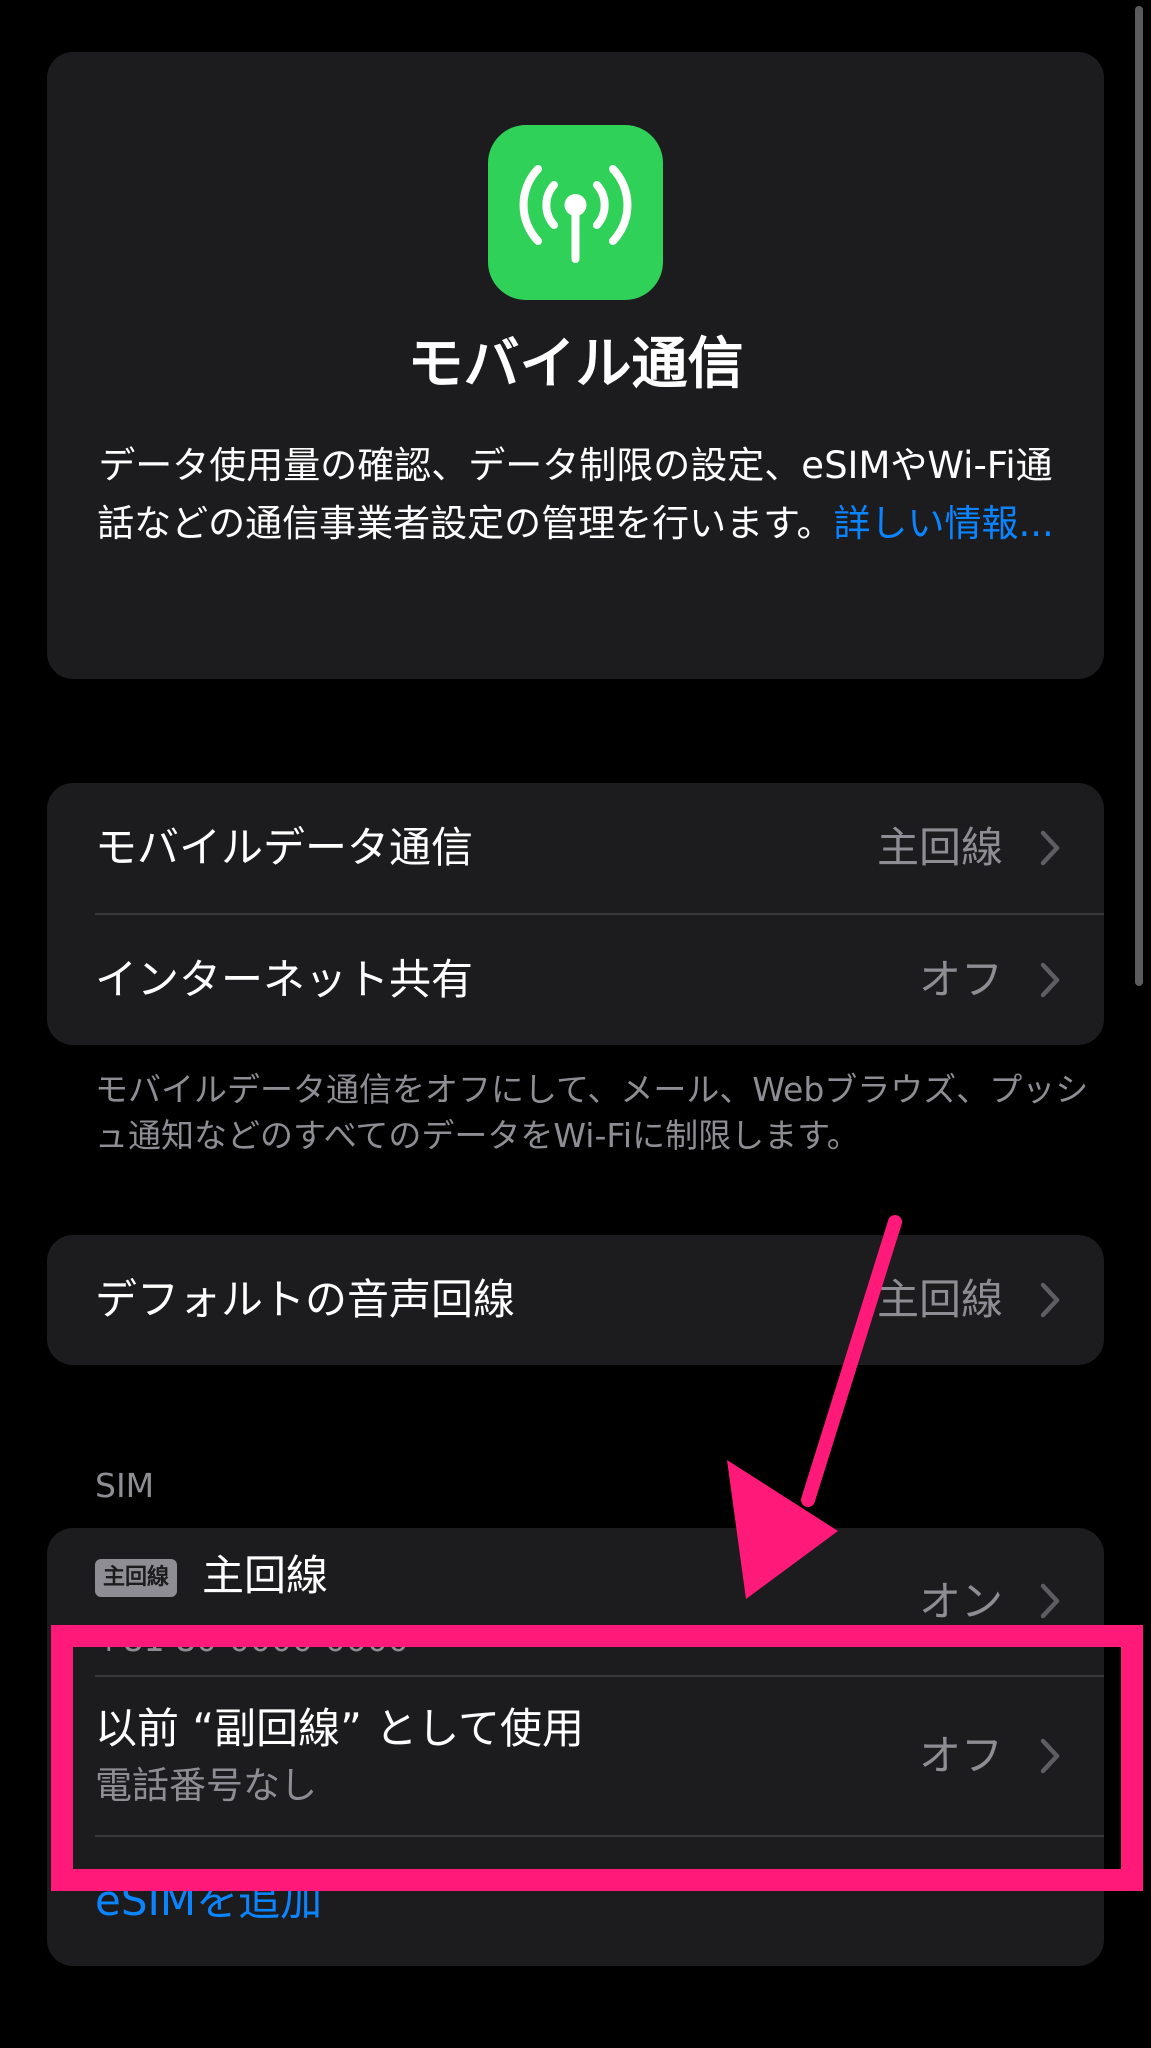 The width and height of the screenshot is (1151, 2048). What do you see at coordinates (305, 1299) in the screenshot?
I see `row-label: デフォルトの音声回線` at bounding box center [305, 1299].